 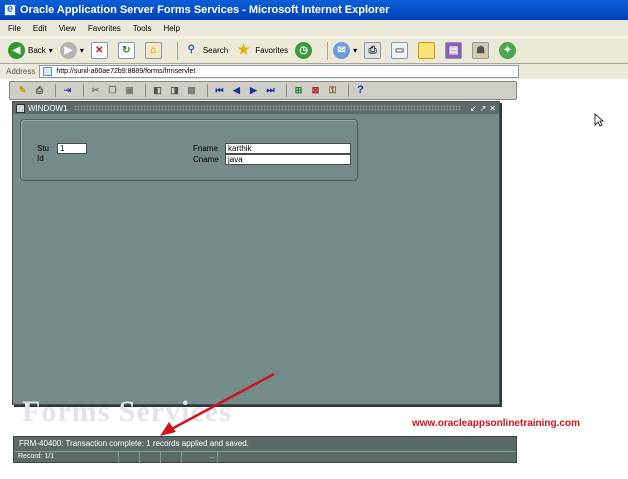 I want to click on cancel-query-icon: ▦, so click(x=191, y=90).